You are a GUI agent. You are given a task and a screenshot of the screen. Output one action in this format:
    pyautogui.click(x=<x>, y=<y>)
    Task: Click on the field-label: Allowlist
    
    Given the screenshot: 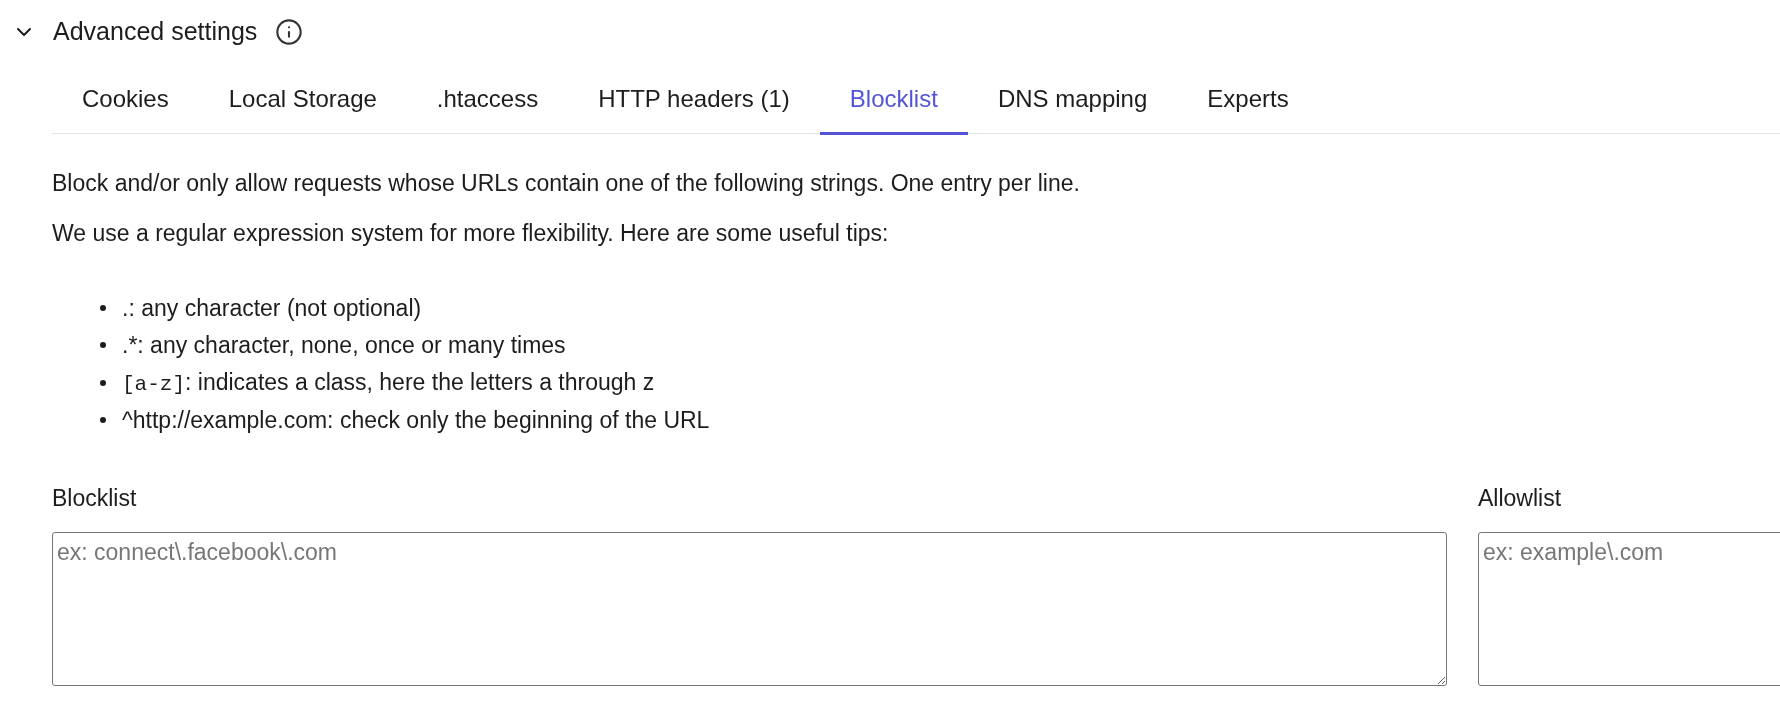 What is the action you would take?
    pyautogui.click(x=1520, y=498)
    